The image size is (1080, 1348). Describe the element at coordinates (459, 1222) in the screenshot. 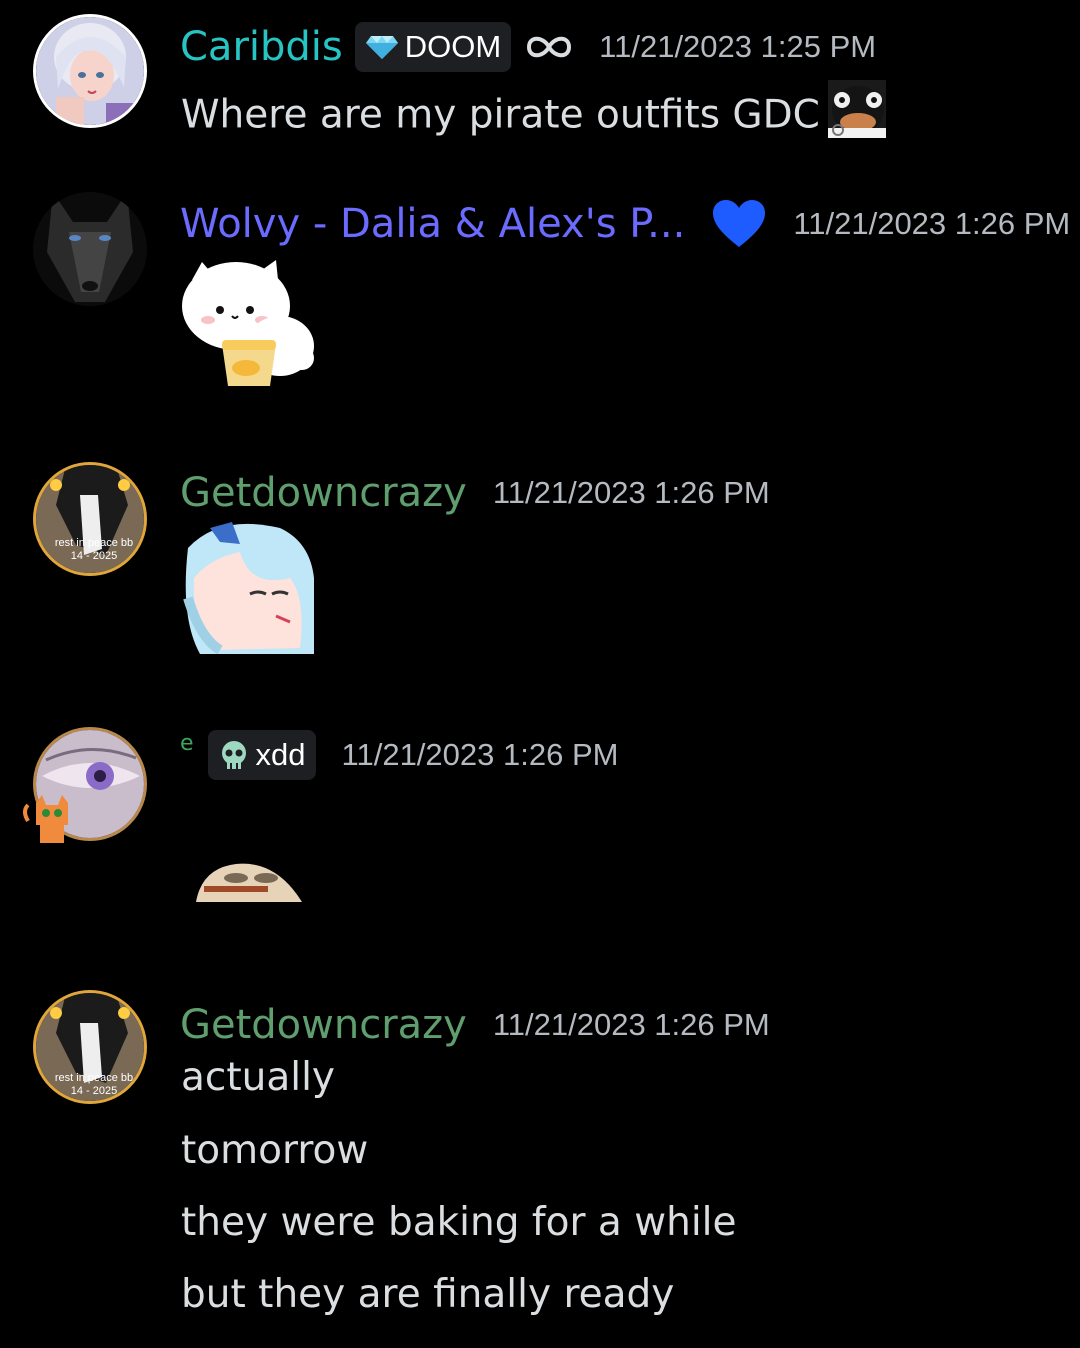

I see `message-line: they were baking for a while` at that location.